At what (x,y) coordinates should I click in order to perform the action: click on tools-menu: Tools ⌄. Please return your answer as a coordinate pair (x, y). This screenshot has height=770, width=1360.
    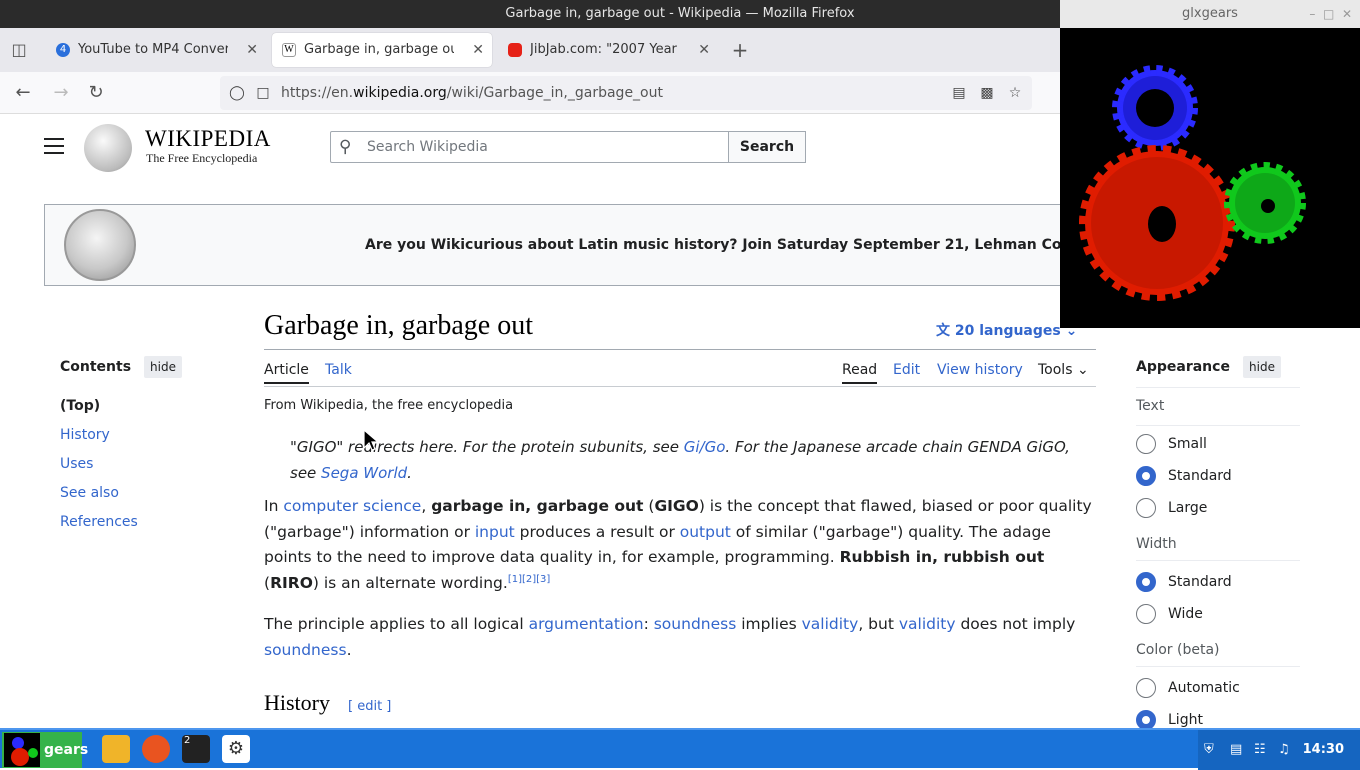
    Looking at the image, I should click on (1063, 370).